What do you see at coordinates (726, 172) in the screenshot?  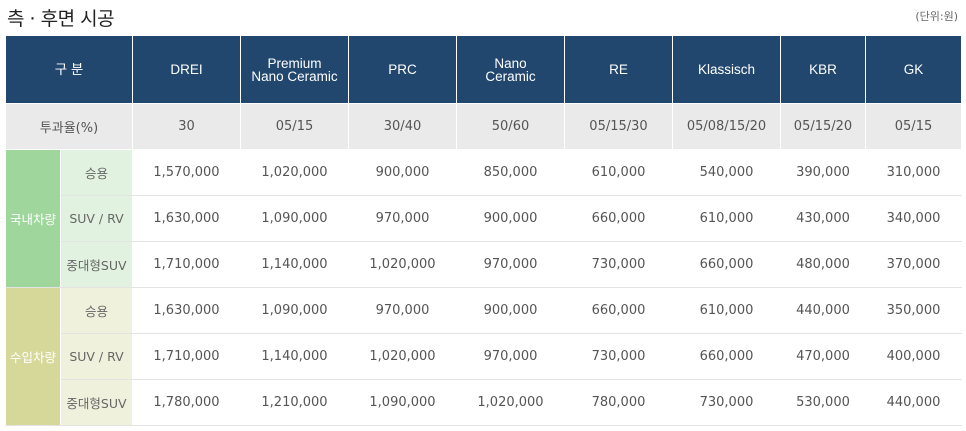 I see `price-cell: 540,000` at bounding box center [726, 172].